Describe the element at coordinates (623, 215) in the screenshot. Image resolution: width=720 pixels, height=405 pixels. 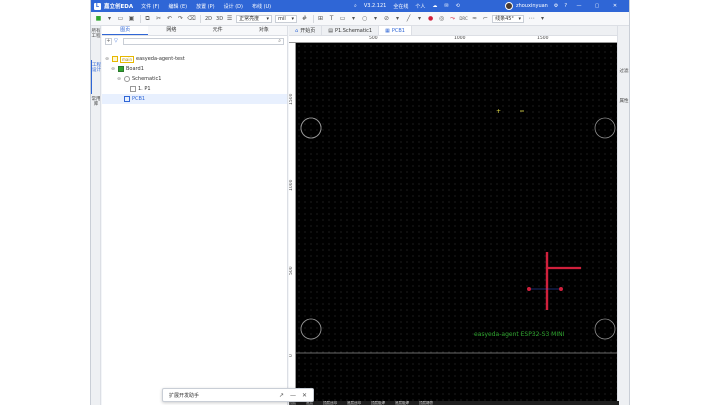
I see `right-side-tabs: 过滤 属性` at that location.